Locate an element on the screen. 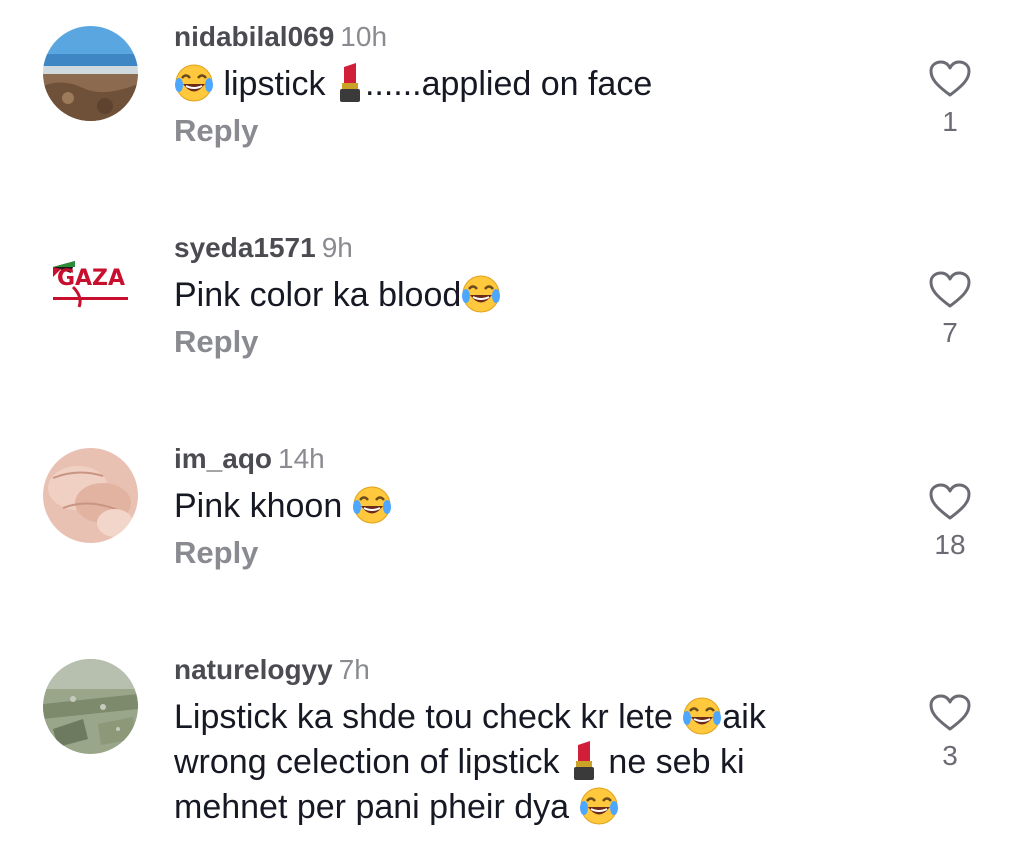  comment-time: 9h is located at coordinates (337, 247).